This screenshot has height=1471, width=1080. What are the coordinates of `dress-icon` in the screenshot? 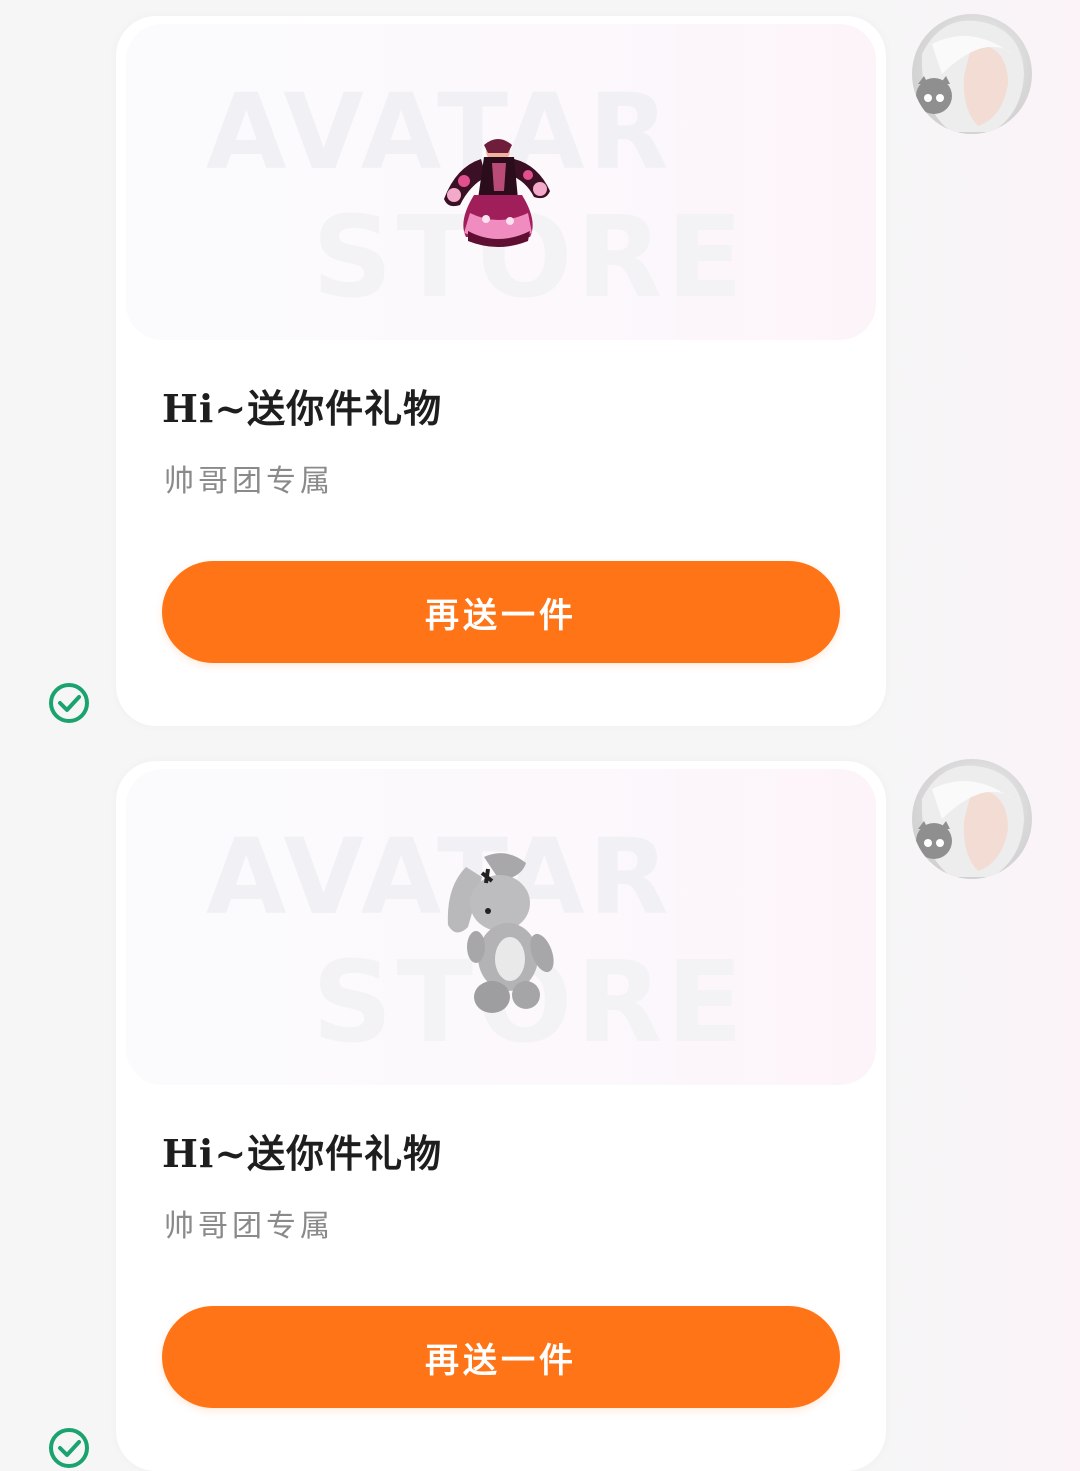 It's located at (497, 193).